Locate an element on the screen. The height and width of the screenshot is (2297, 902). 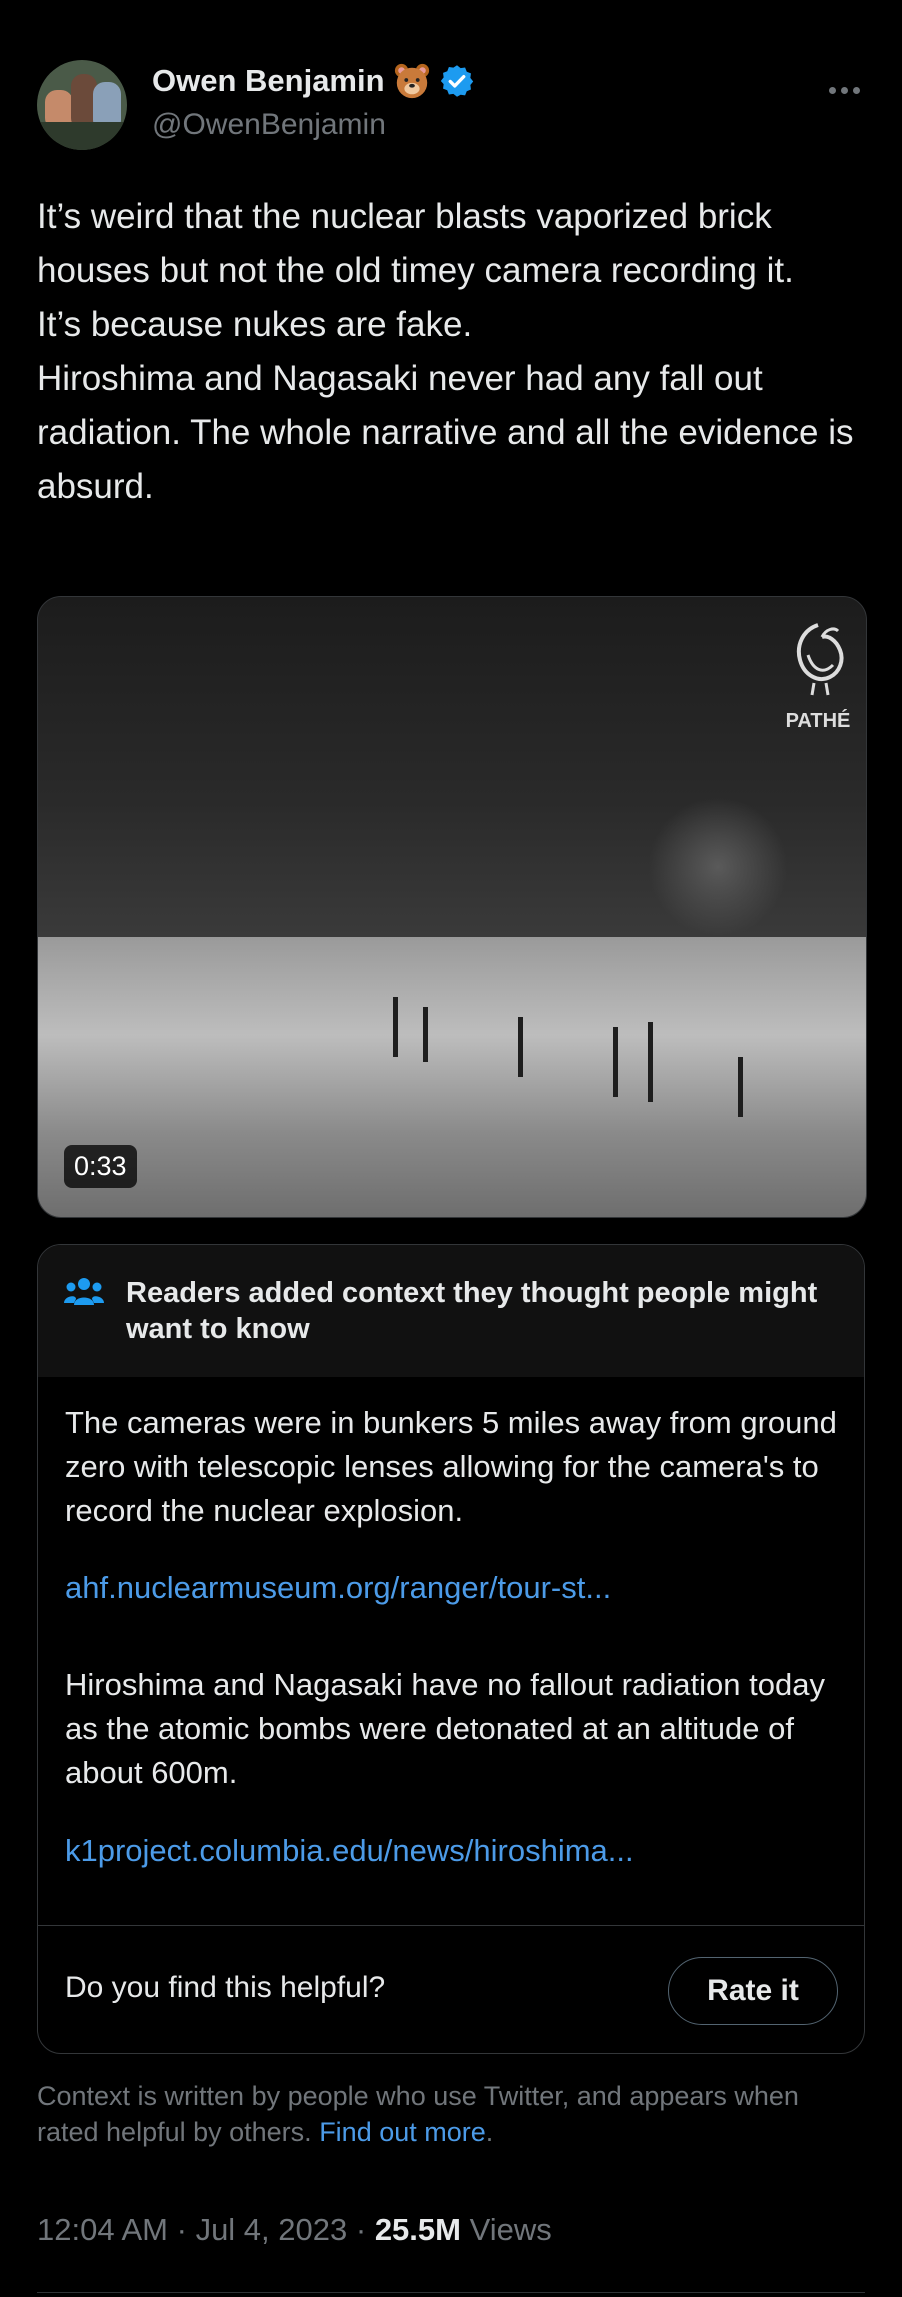
tweet-meta: 12:04 AM · Jul 4, 2023 · 25.5M Views is located at coordinates (294, 2230).